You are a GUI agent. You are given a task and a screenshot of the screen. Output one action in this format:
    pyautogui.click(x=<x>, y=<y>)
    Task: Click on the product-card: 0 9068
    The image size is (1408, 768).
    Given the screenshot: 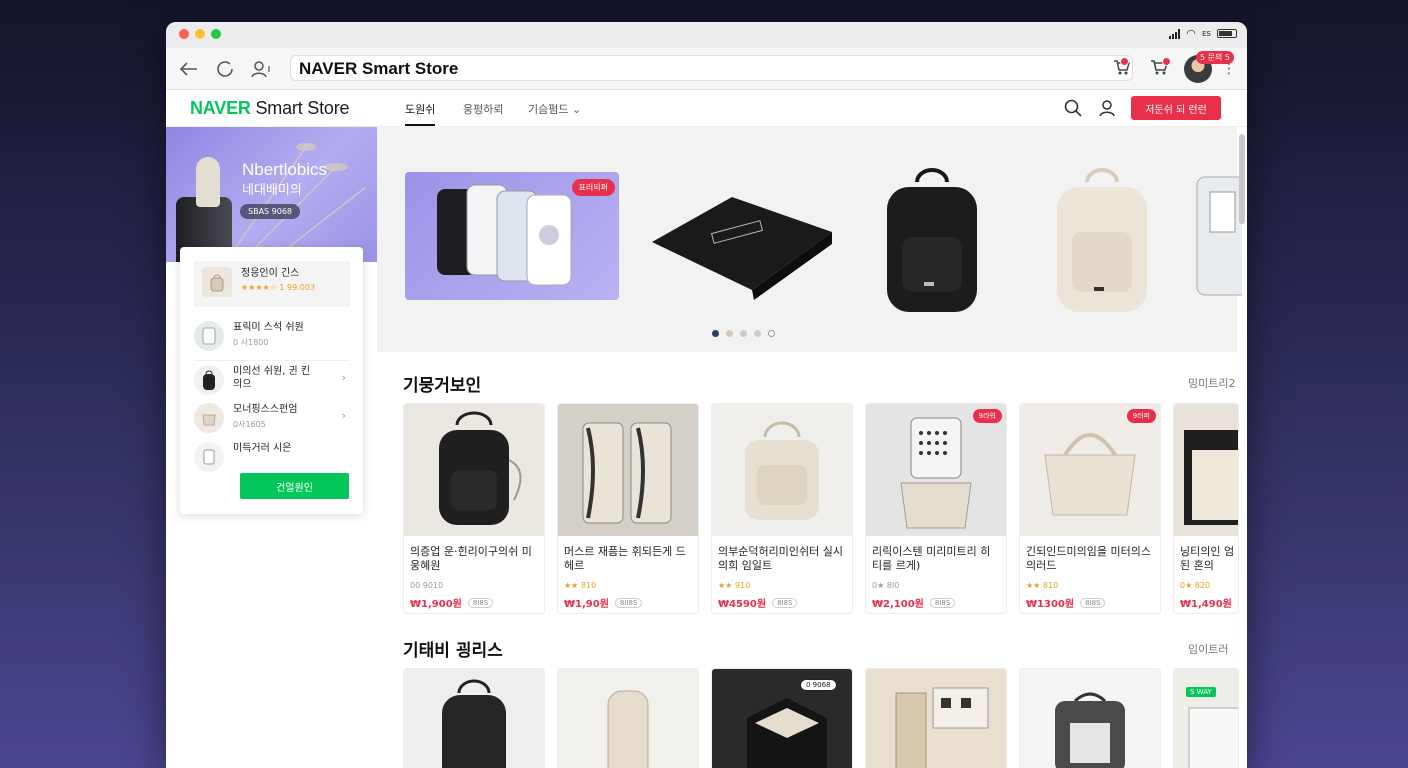 What is the action you would take?
    pyautogui.click(x=782, y=718)
    